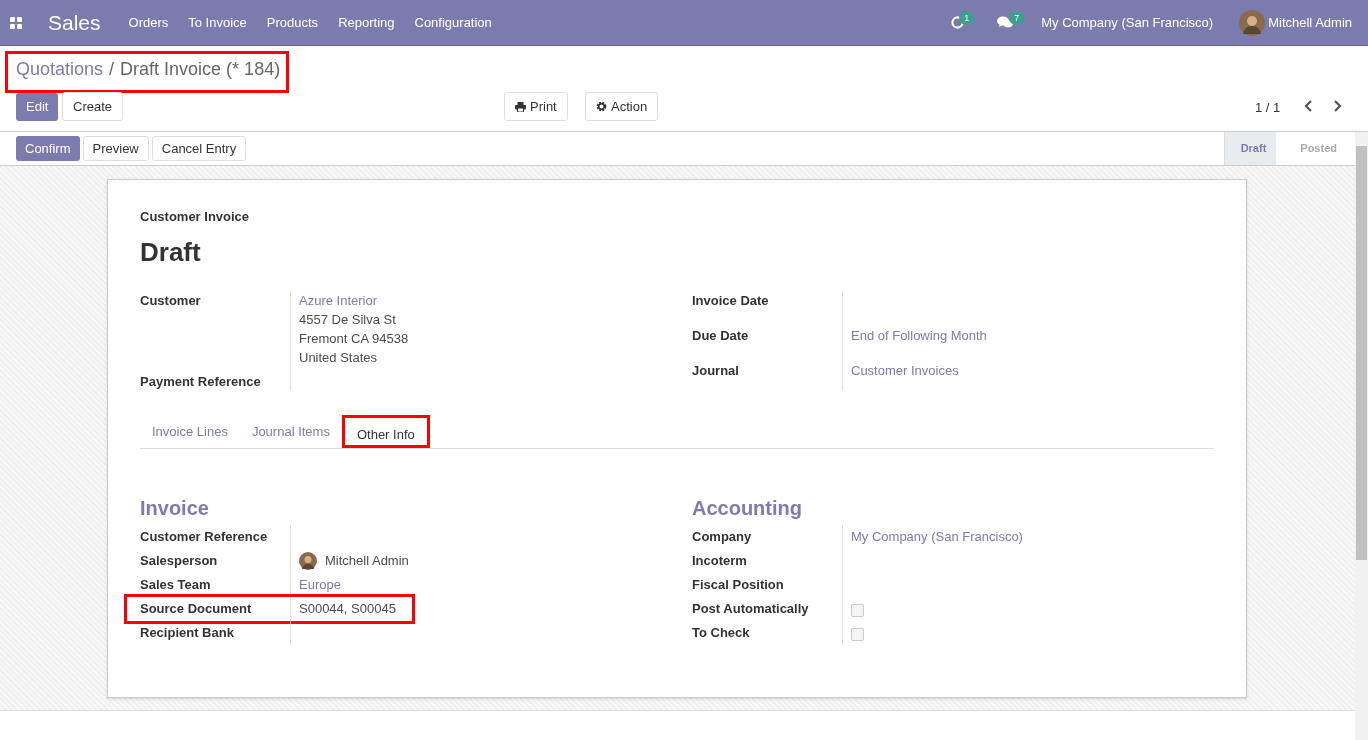 The image size is (1368, 740). I want to click on activity-button: 1, so click(966, 22).